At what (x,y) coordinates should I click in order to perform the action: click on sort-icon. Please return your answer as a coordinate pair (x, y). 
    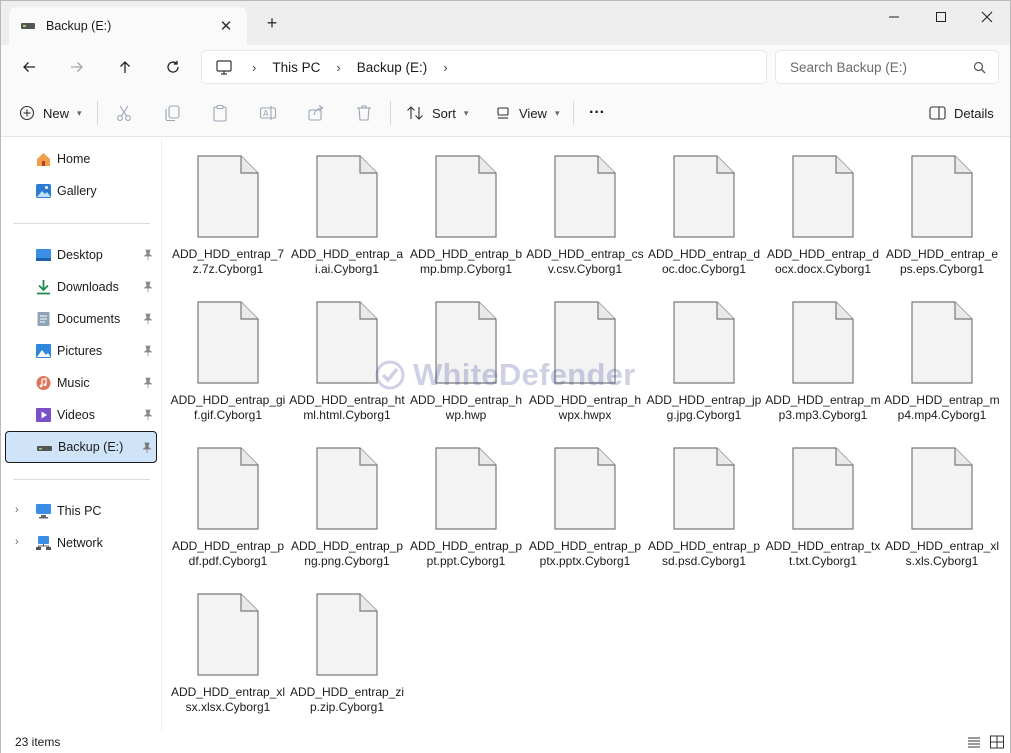
    Looking at the image, I should click on (415, 113).